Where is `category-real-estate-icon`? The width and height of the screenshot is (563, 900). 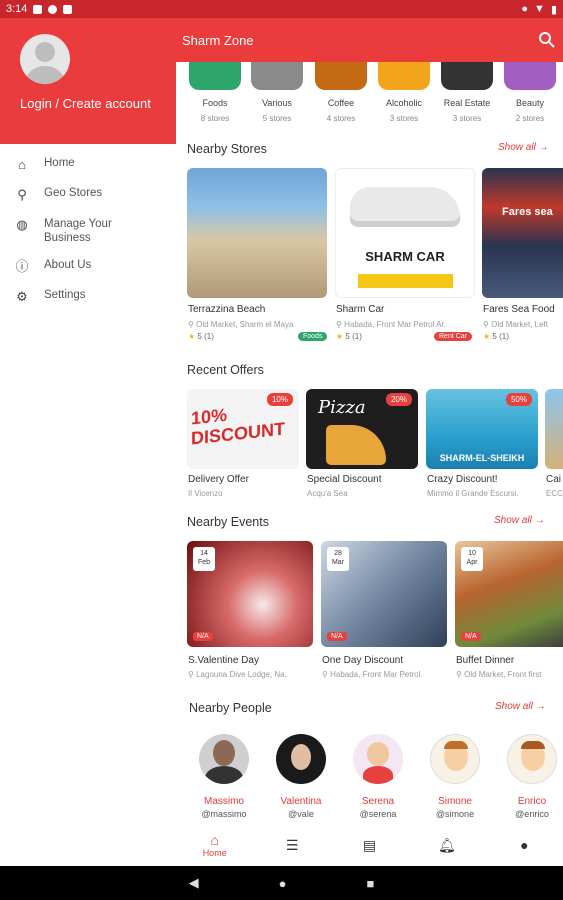
category-real-estate-icon is located at coordinates (467, 76).